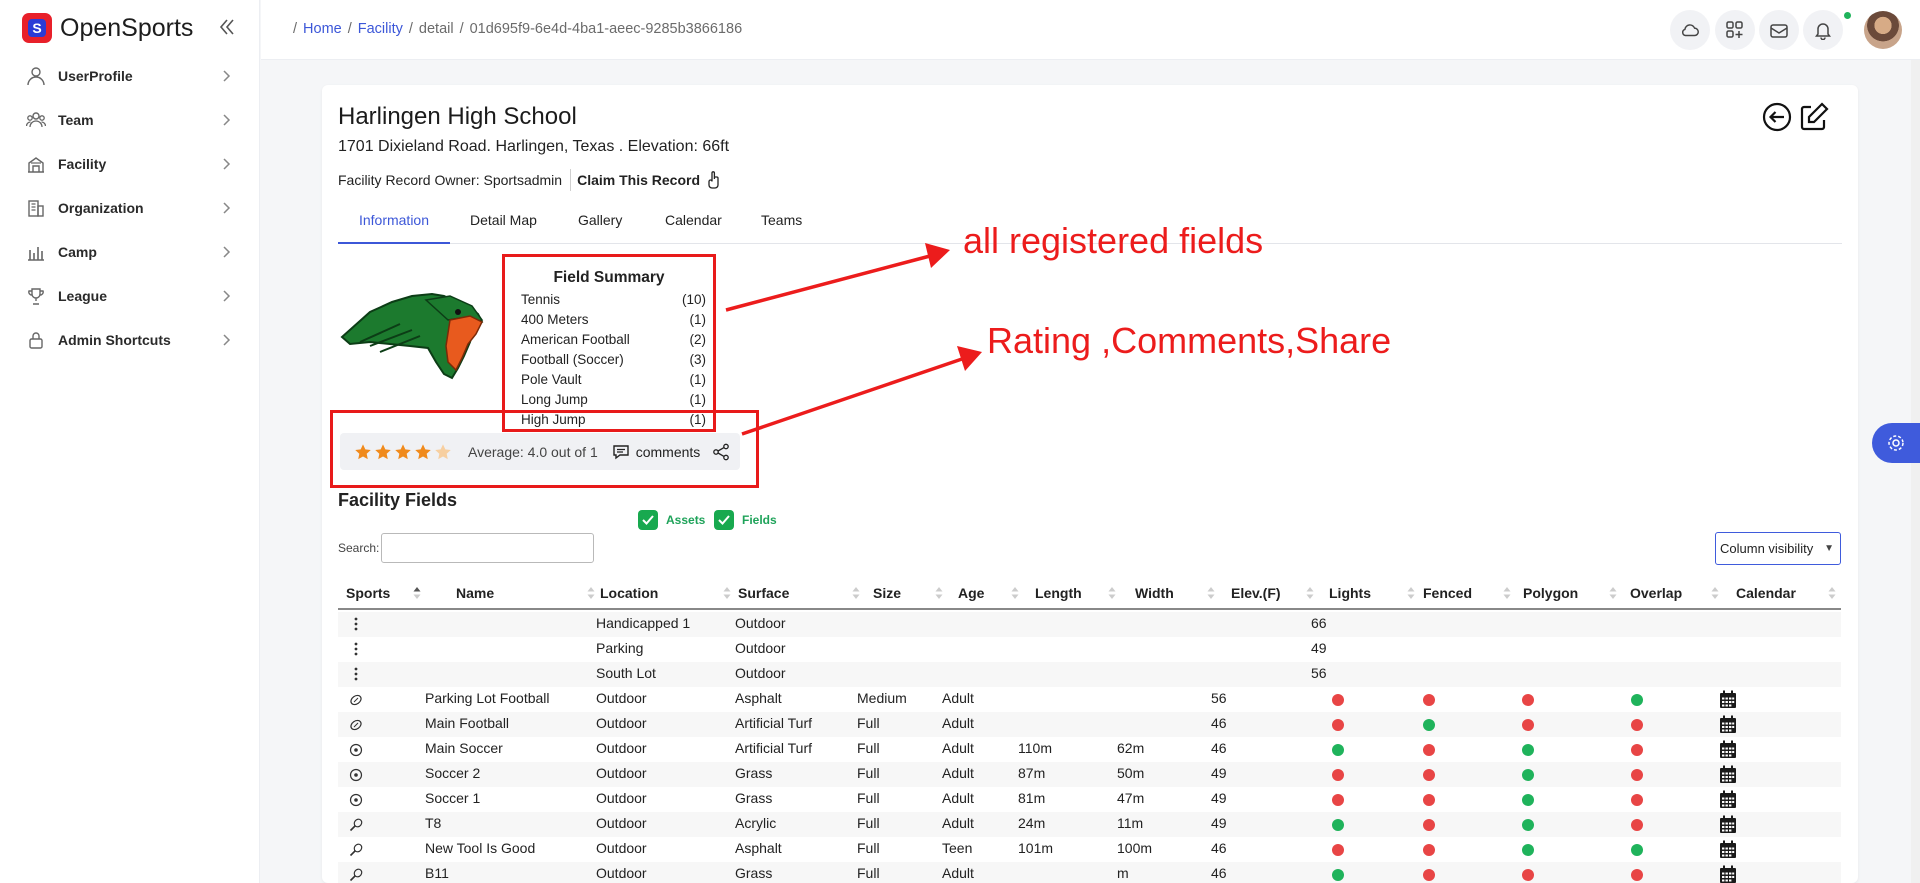 This screenshot has height=883, width=1920. What do you see at coordinates (437, 873) in the screenshot?
I see `cell-name: B11` at bounding box center [437, 873].